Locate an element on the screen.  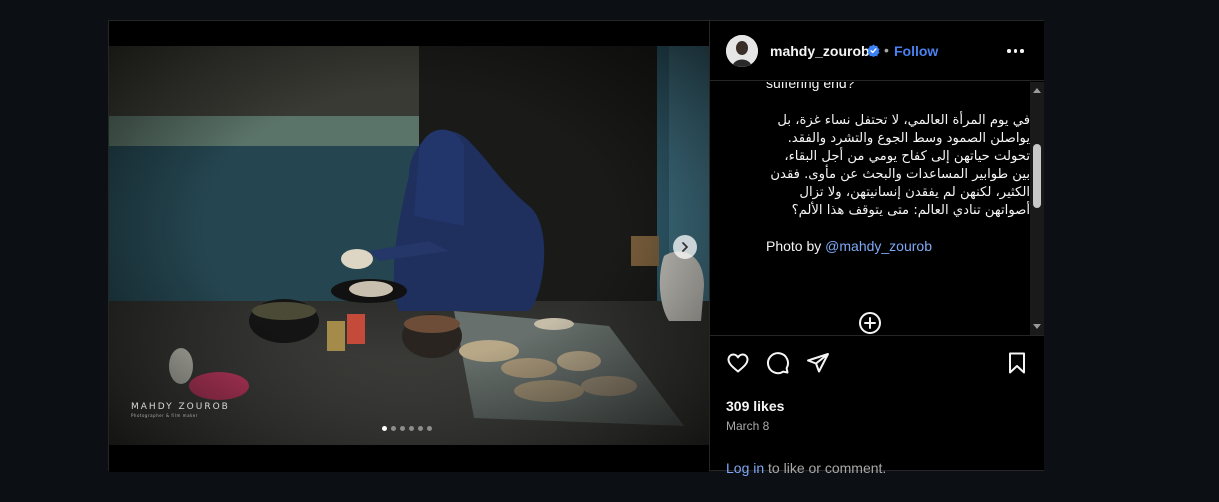
share-icon is located at coordinates (818, 365).